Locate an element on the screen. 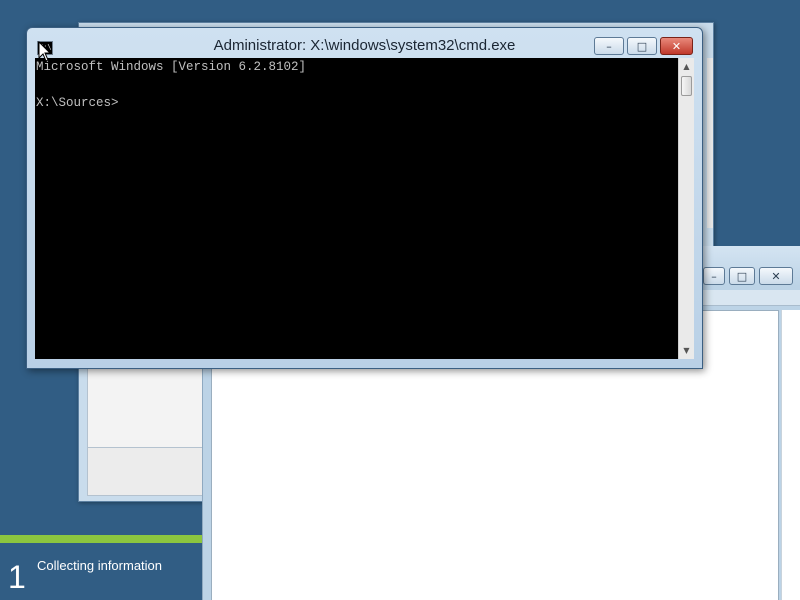 Image resolution: width=800 pixels, height=600 pixels. setup-minimize-button: – is located at coordinates (714, 276).